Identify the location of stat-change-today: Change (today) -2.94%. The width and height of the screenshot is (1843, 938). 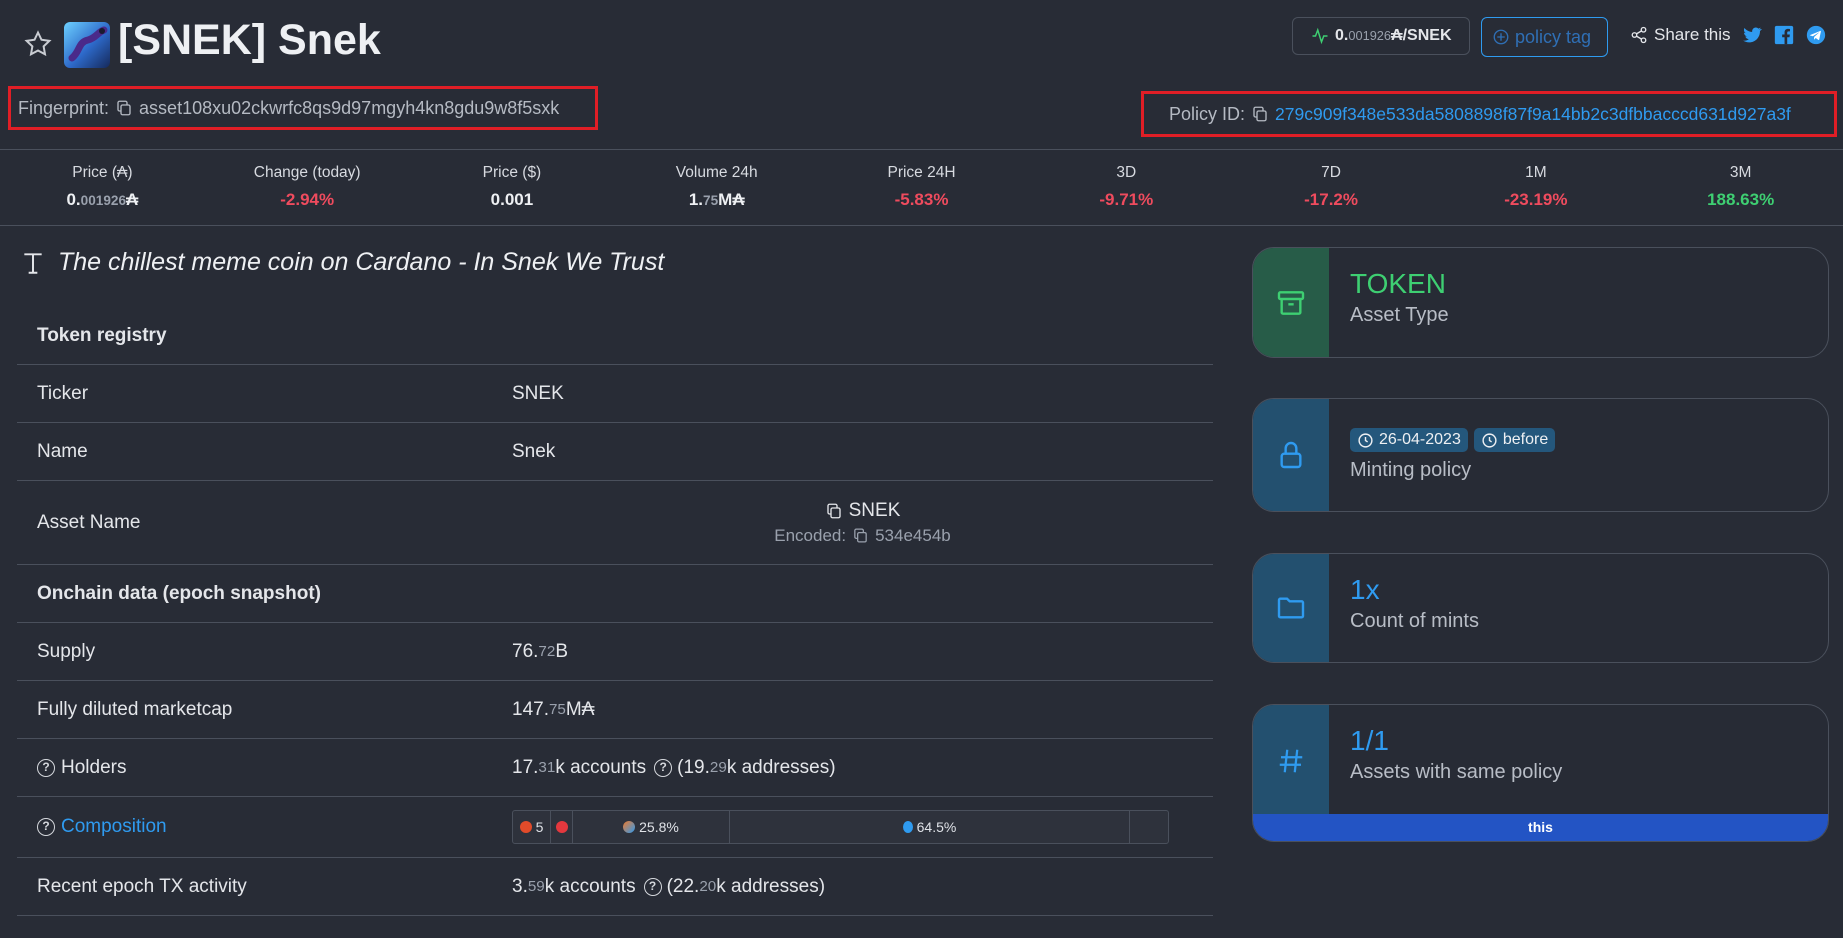
(307, 188).